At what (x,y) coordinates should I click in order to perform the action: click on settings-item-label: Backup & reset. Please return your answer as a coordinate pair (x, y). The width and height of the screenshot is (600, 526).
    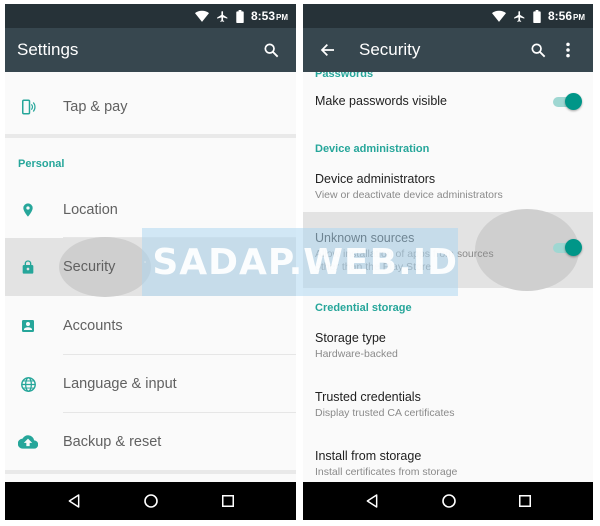
    Looking at the image, I should click on (112, 442).